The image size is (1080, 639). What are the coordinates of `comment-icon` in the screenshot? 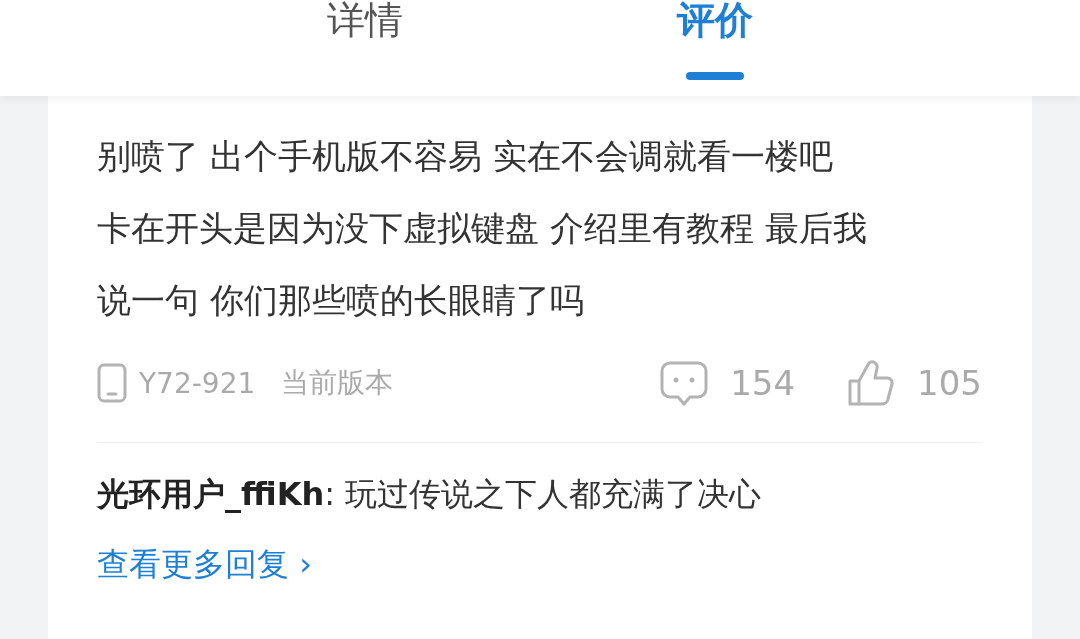 It's located at (684, 383).